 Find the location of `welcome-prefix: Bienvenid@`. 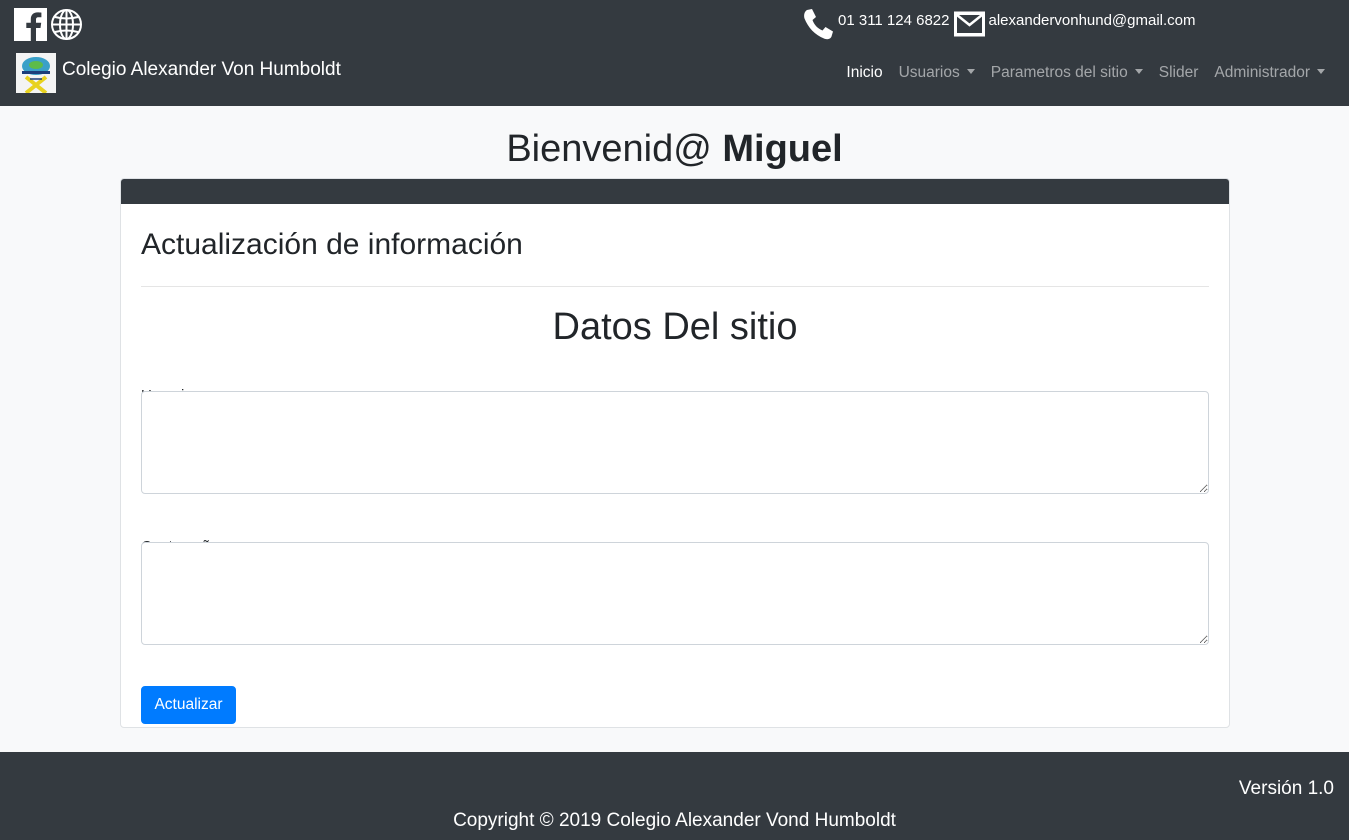

welcome-prefix: Bienvenid@ is located at coordinates (609, 149).